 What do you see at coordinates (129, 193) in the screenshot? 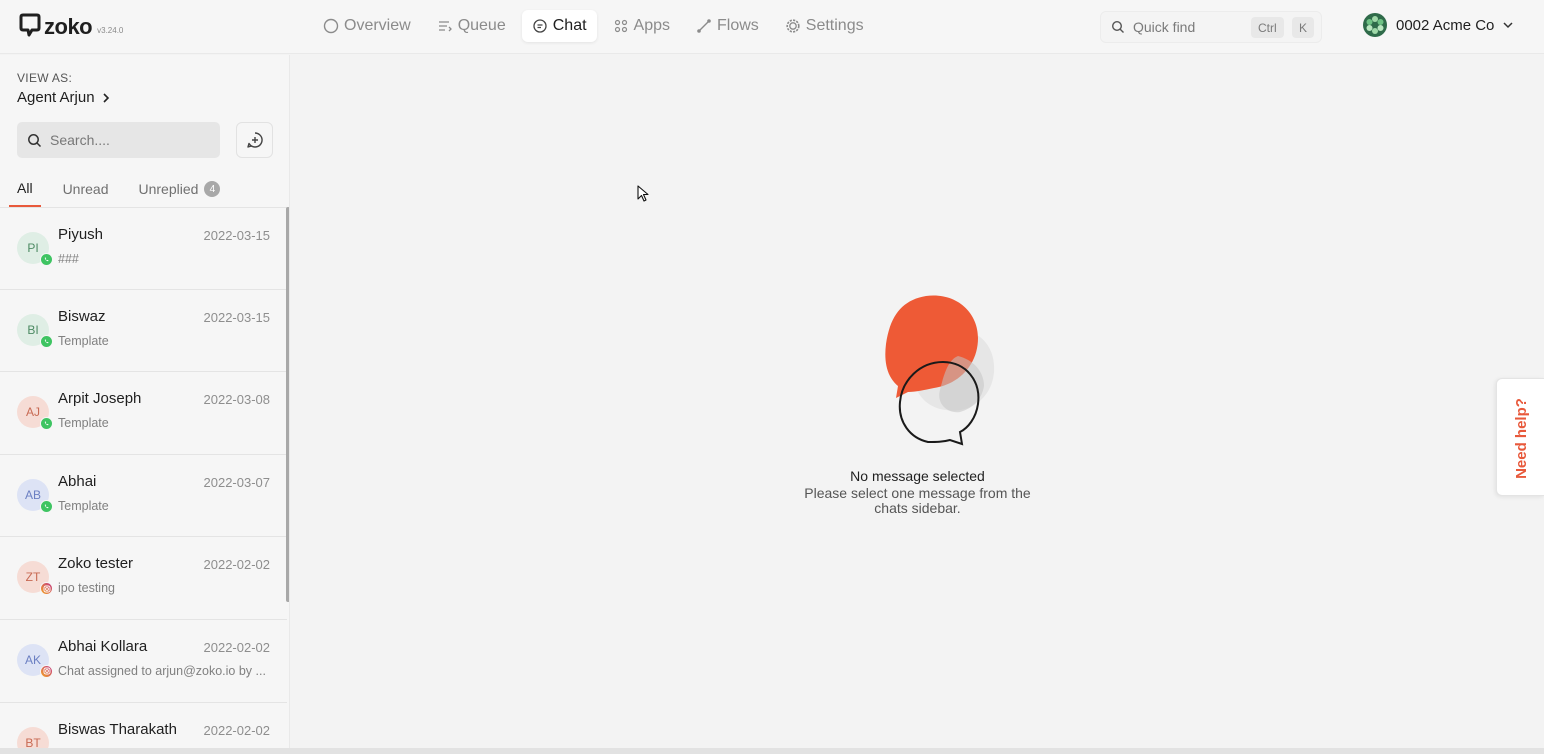
I see `chat-filter-tabs: All Unread Unreplied 4` at bounding box center [129, 193].